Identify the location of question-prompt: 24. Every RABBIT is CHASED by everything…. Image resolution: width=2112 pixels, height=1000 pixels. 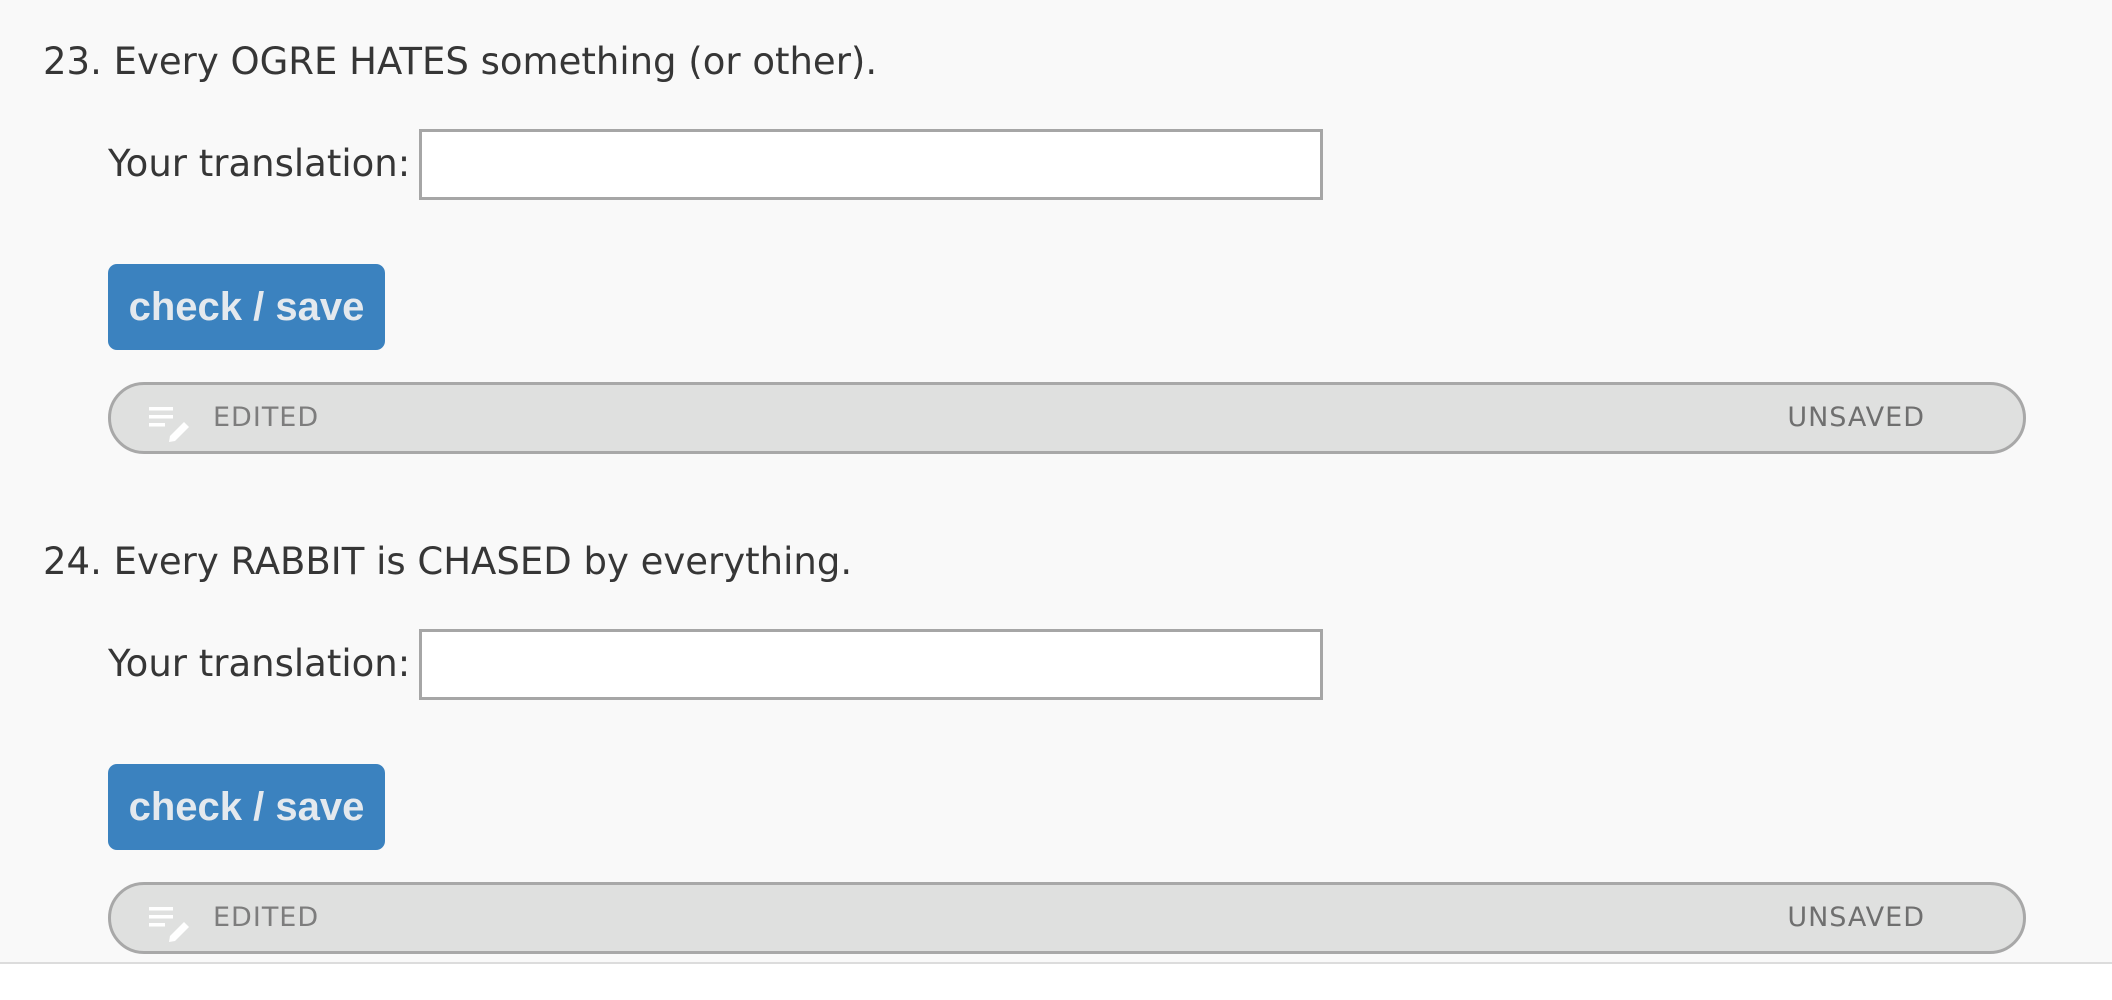
(448, 561).